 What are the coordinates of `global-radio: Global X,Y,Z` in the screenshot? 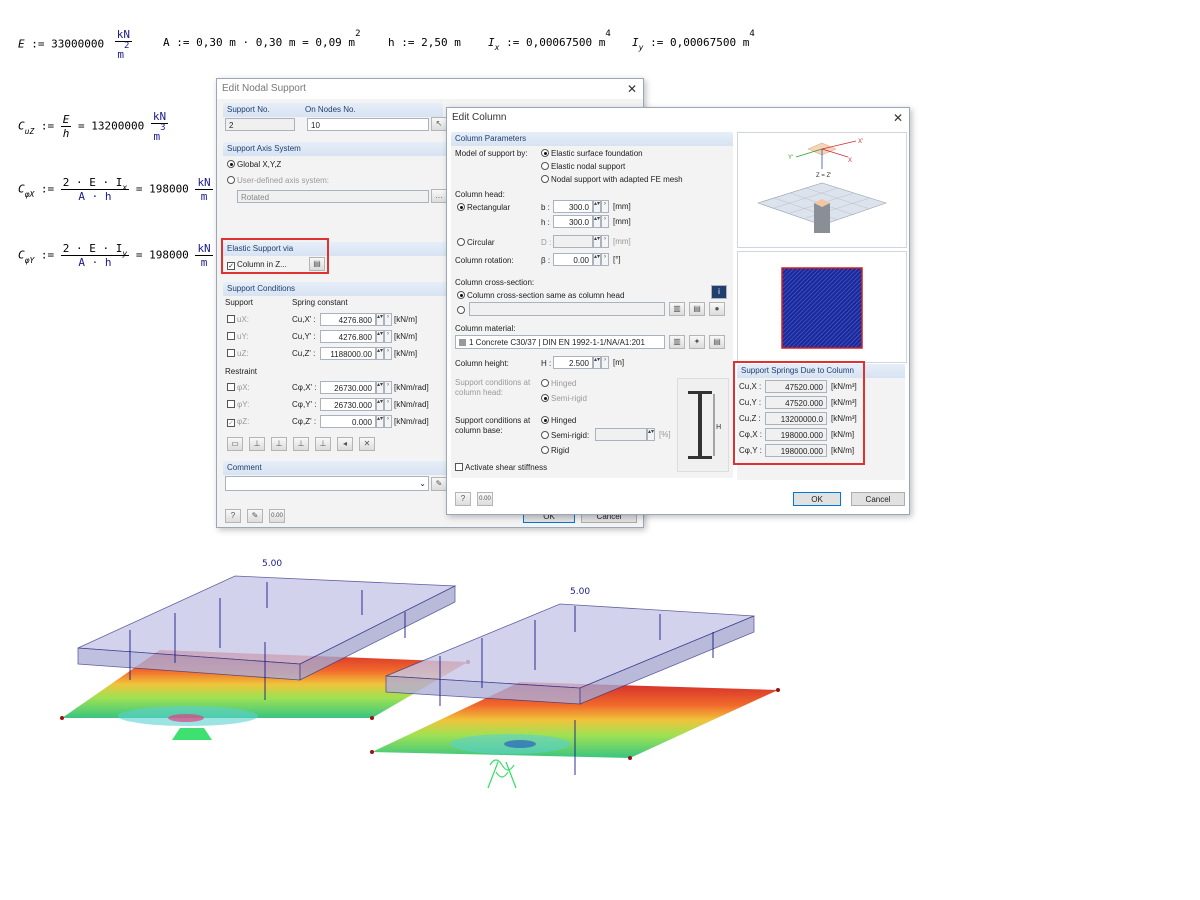 It's located at (254, 164).